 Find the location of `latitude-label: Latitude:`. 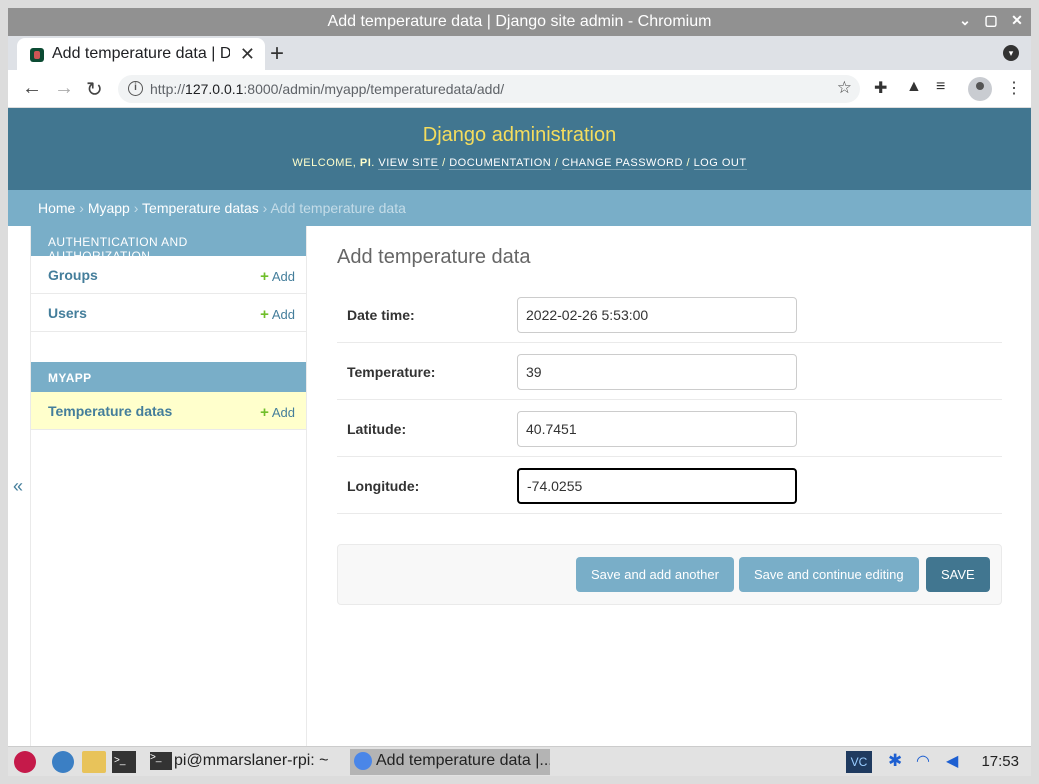

latitude-label: Latitude: is located at coordinates (377, 429).